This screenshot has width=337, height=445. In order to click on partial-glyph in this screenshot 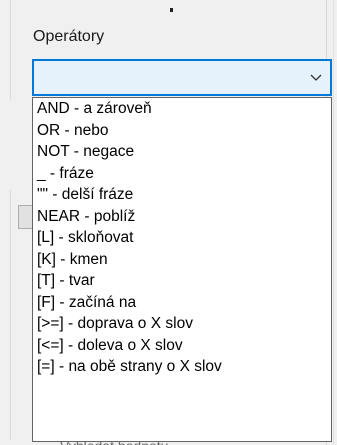, I will do `click(171, 10)`.